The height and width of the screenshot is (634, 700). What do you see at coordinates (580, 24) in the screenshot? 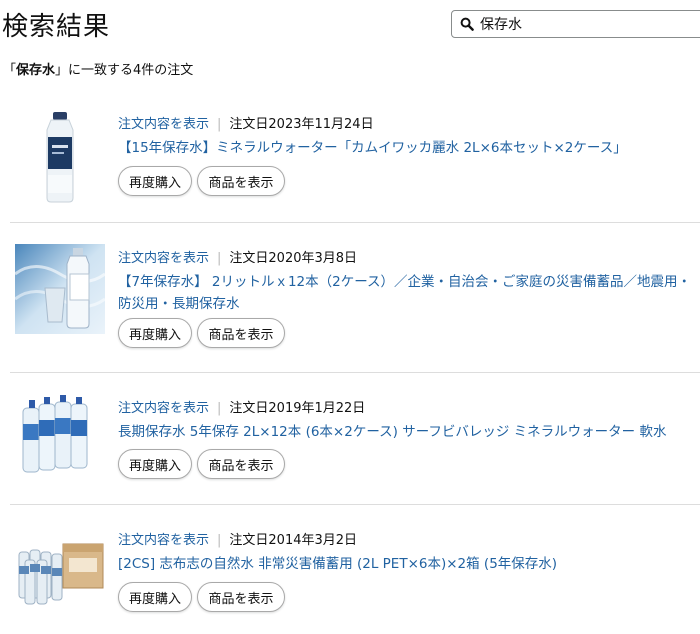
I see `search-input` at bounding box center [580, 24].